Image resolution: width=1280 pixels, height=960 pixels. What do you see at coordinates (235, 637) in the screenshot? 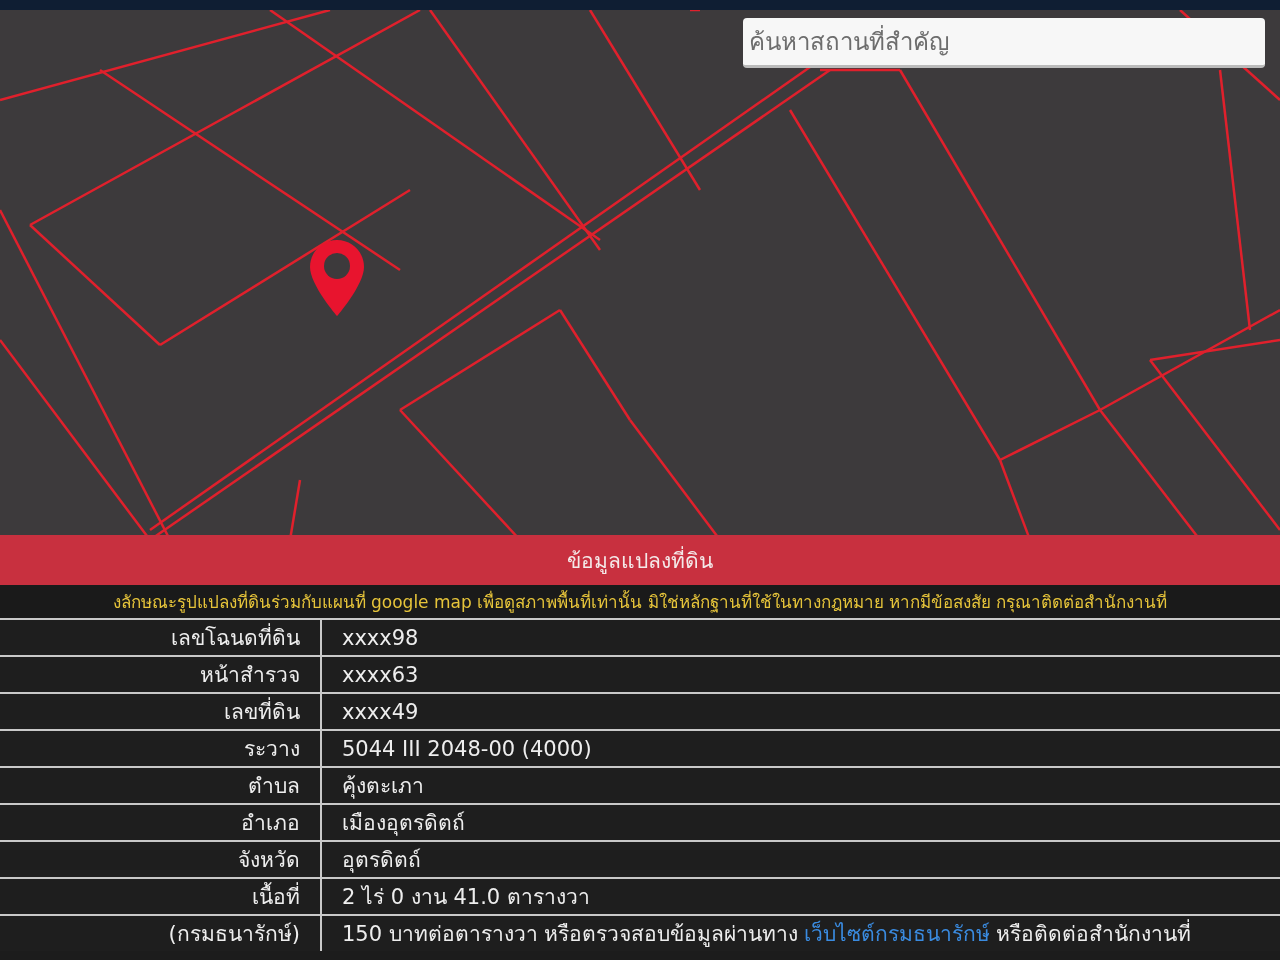
I see `field-label: เลขโฉนดที่ดิน` at bounding box center [235, 637].